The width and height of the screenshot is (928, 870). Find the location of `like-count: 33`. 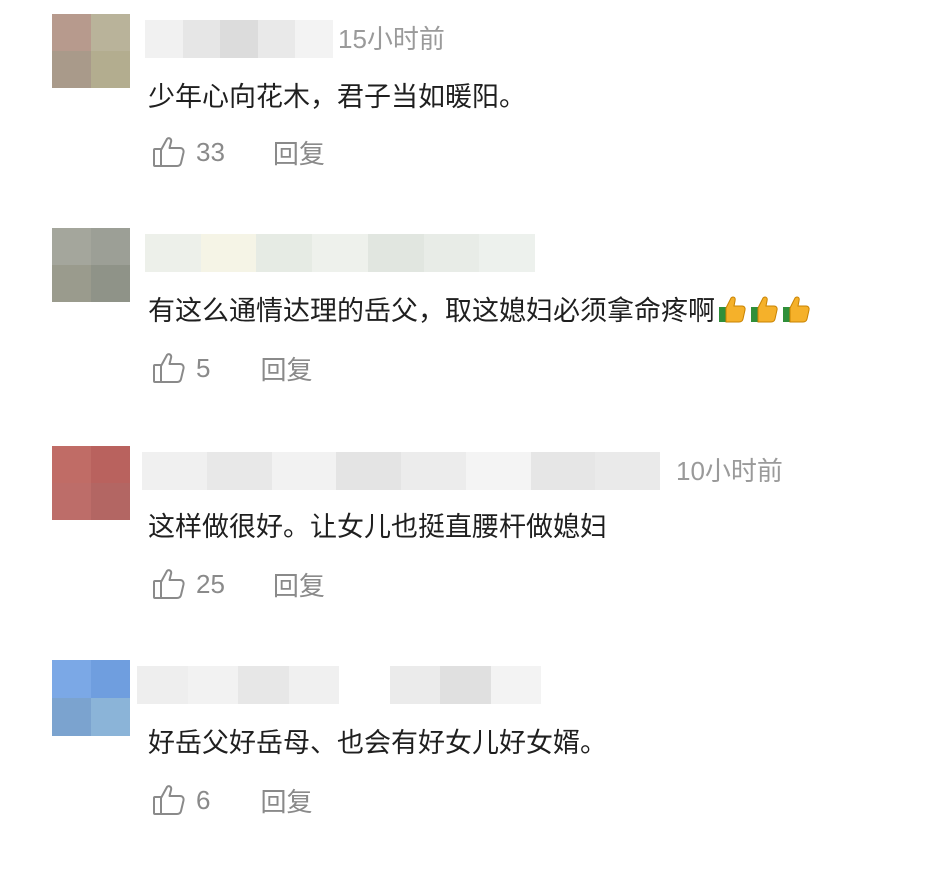

like-count: 33 is located at coordinates (210, 151).